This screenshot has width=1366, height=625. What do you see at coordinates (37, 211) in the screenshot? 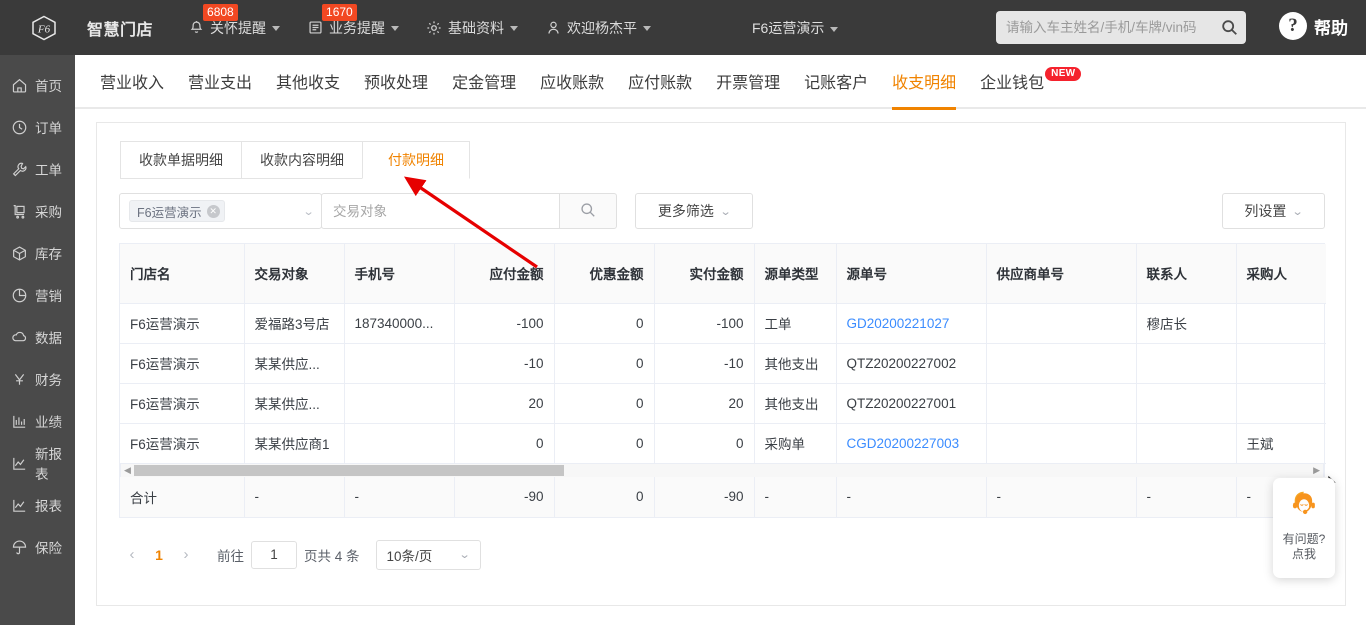
I see `sidebar-item-purchase: 采购` at bounding box center [37, 211].